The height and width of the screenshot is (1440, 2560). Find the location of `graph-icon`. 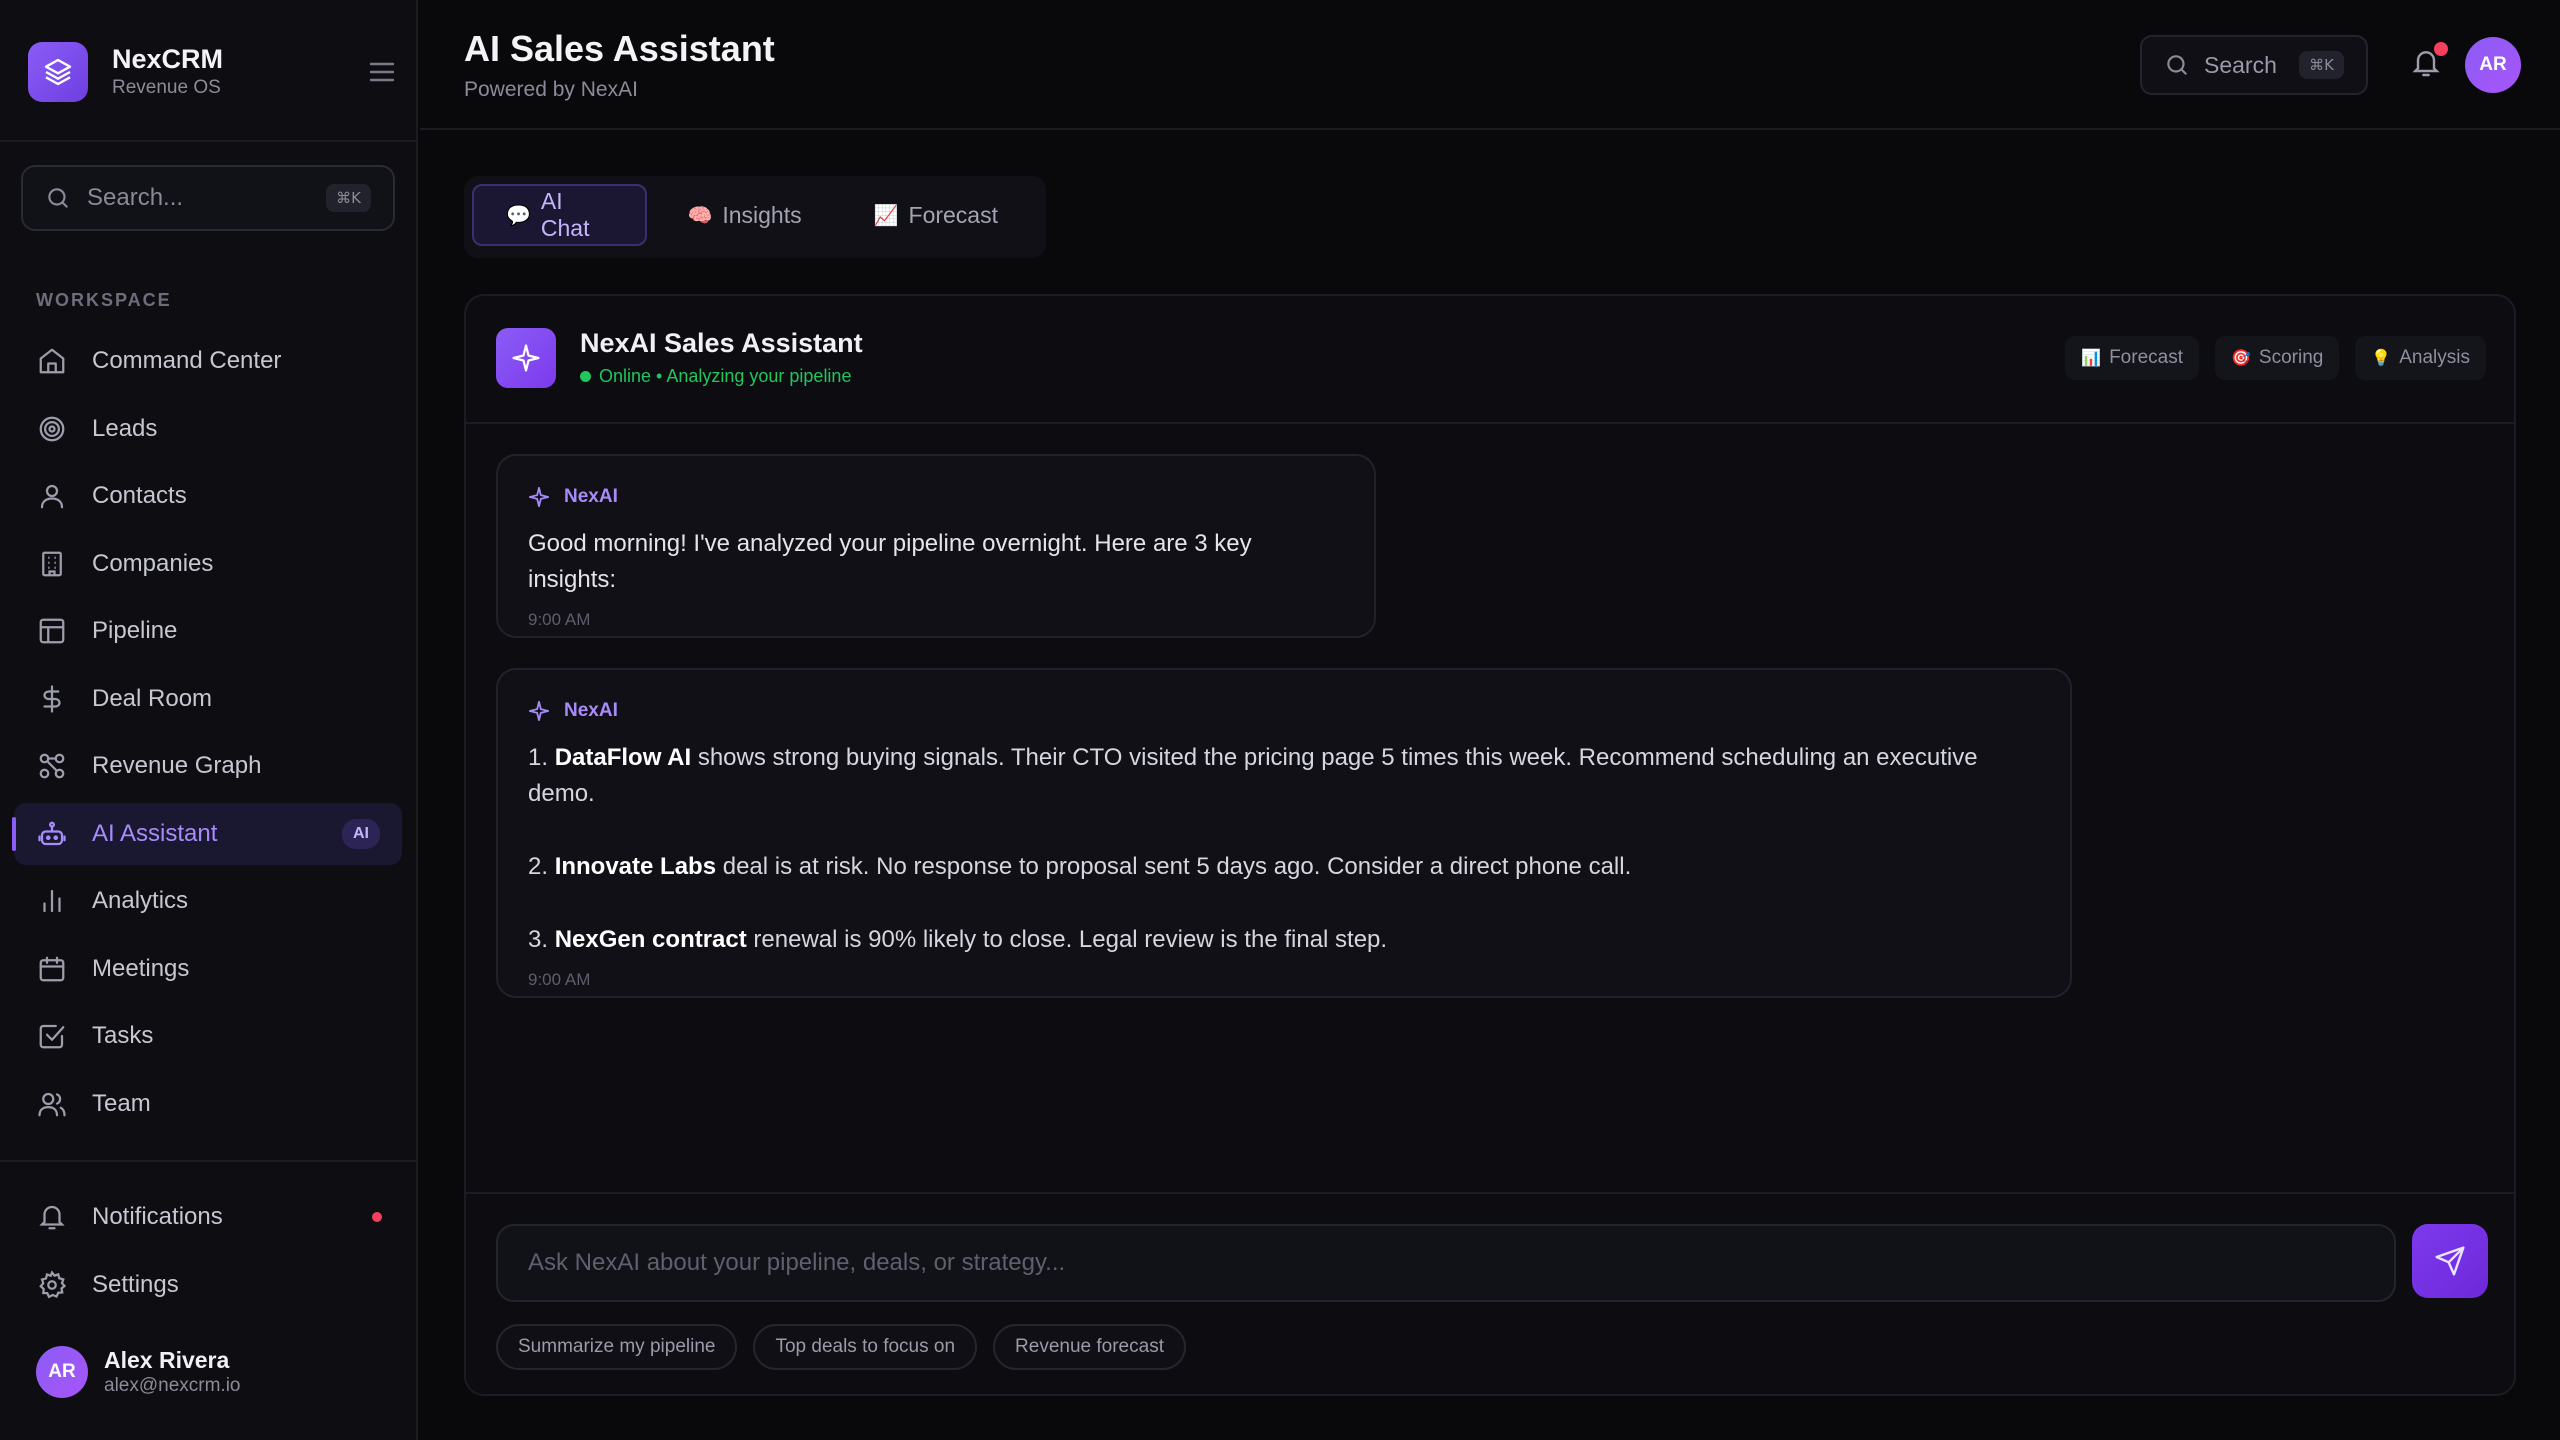

graph-icon is located at coordinates (52, 766).